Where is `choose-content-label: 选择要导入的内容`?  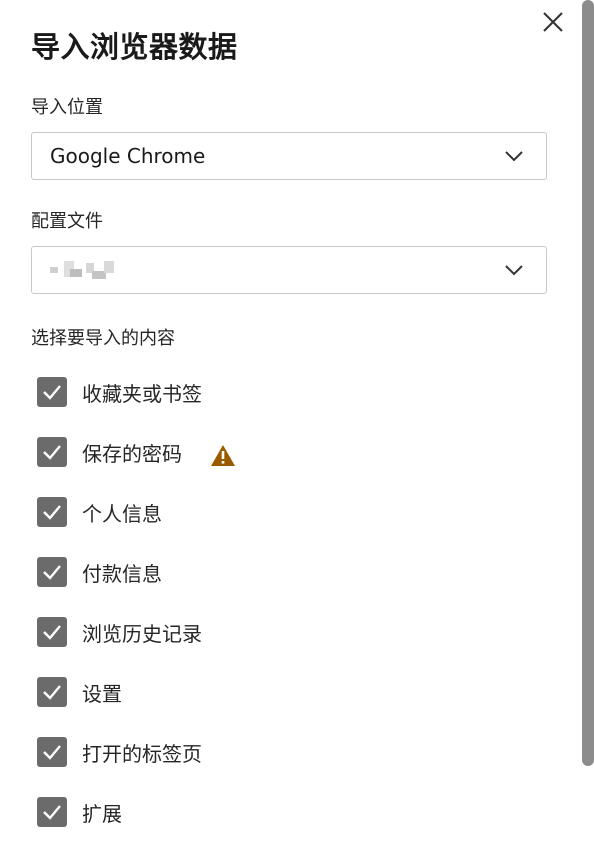
choose-content-label: 选择要导入的内容 is located at coordinates (103, 338).